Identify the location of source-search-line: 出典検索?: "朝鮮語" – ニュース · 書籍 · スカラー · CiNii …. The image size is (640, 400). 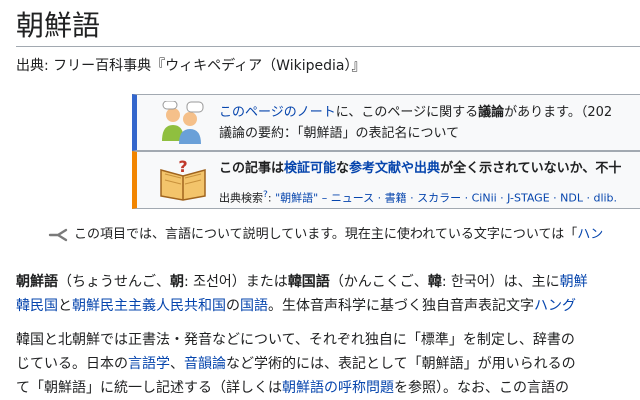
(418, 197).